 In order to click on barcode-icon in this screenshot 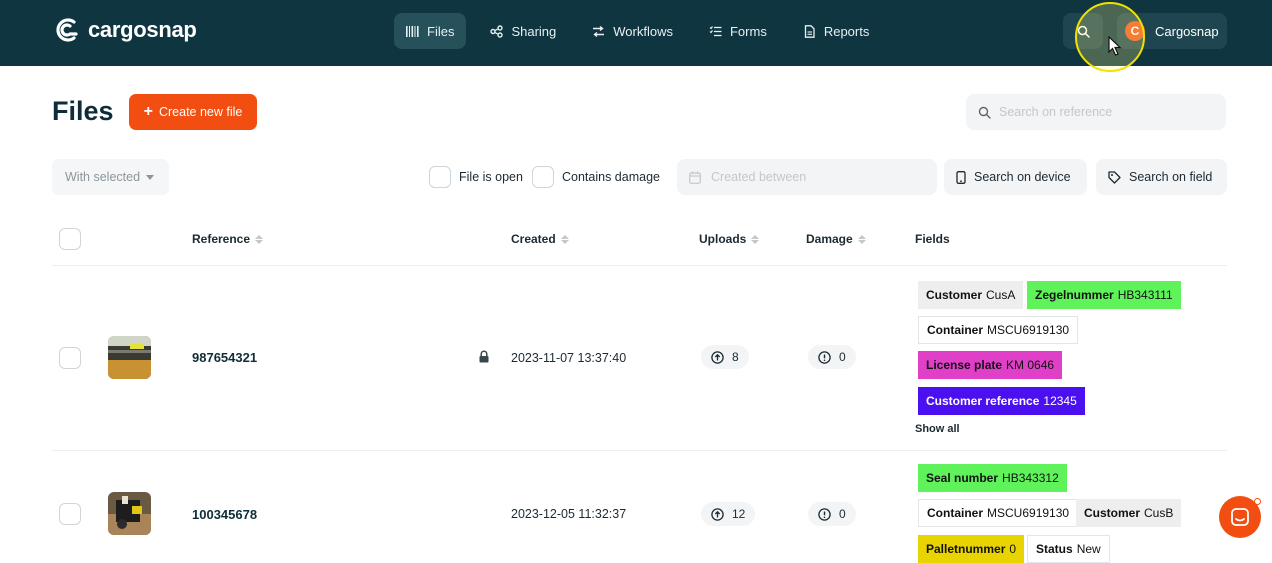, I will do `click(412, 31)`.